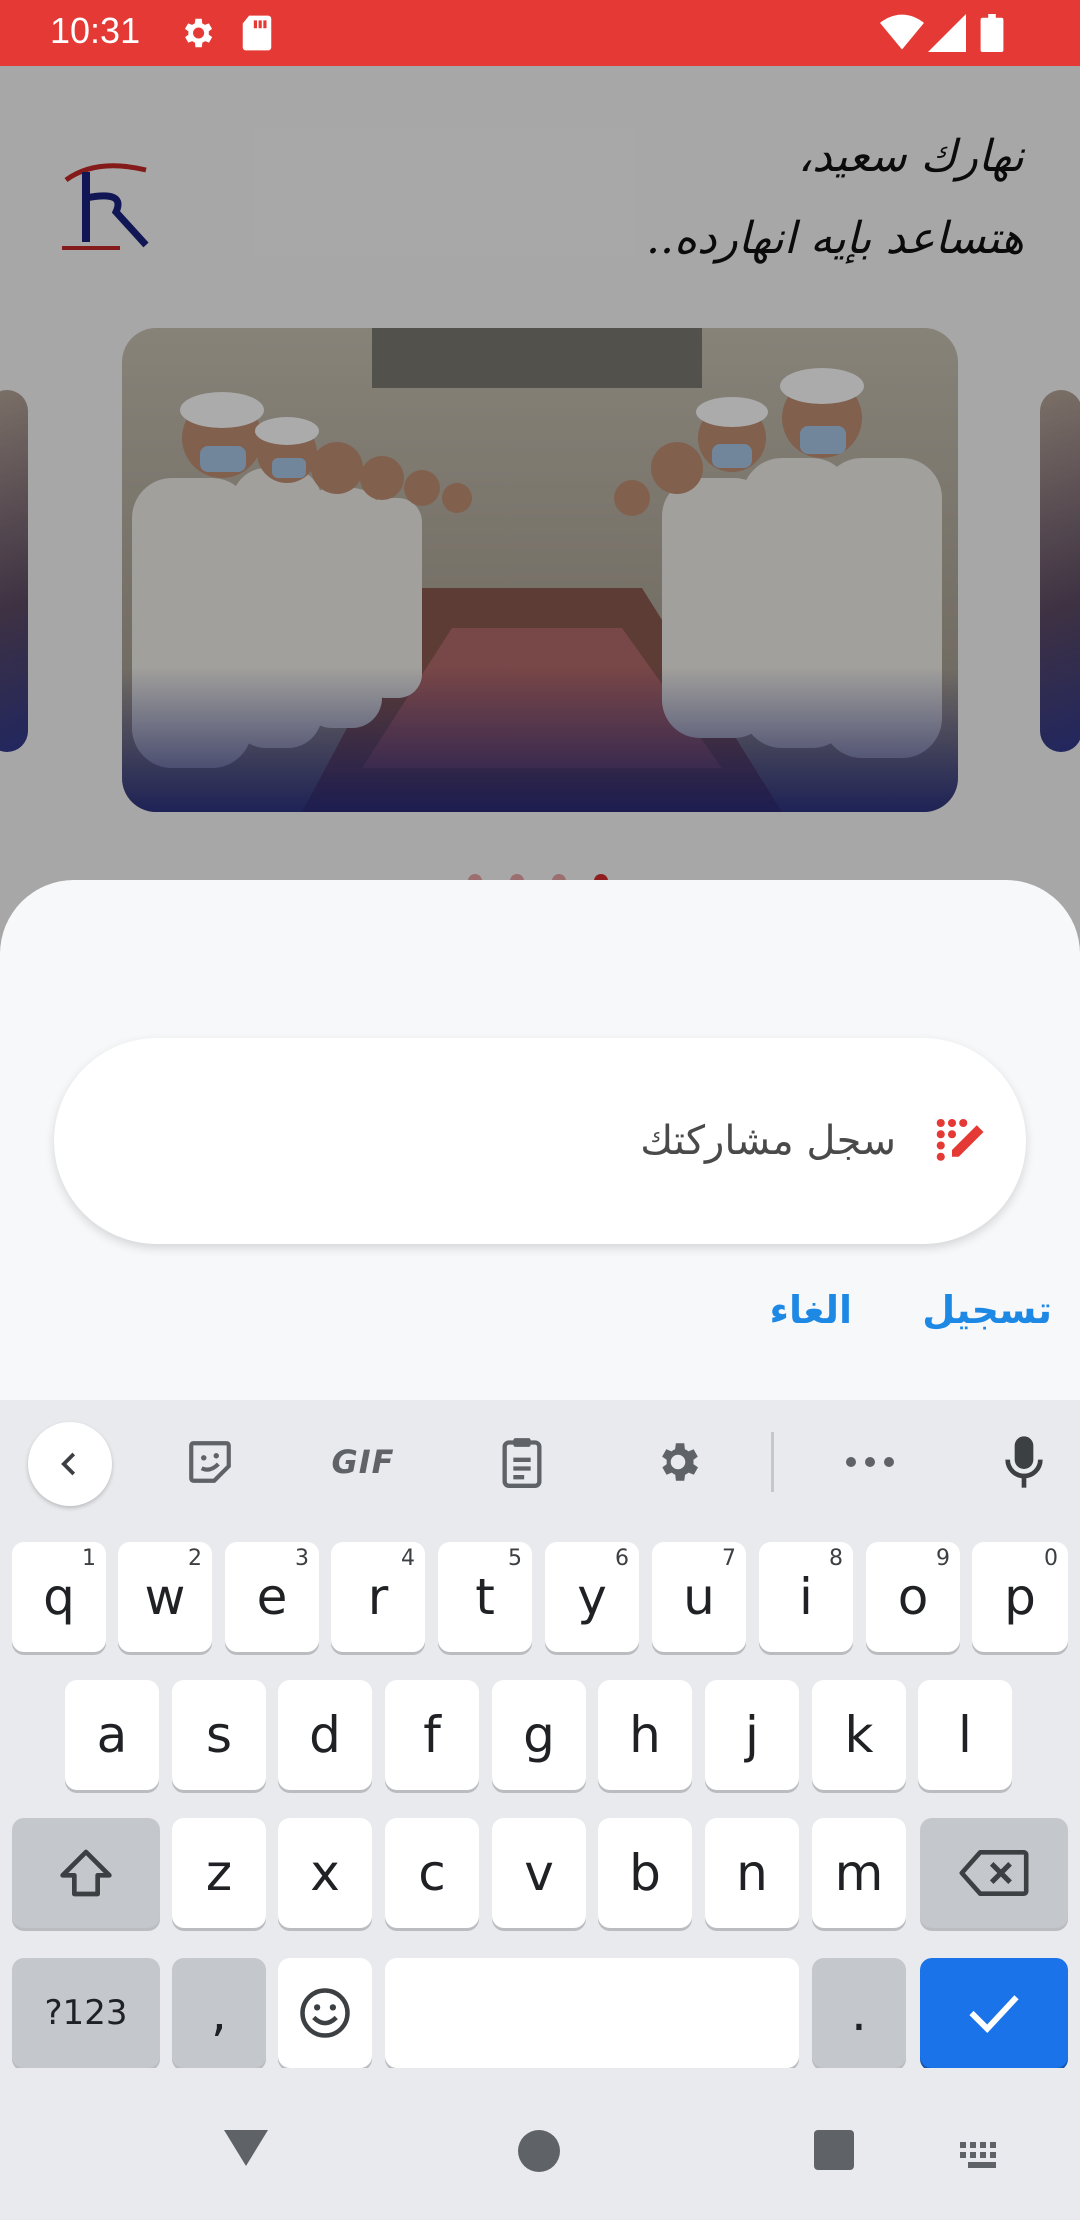 The image size is (1080, 2220). Describe the element at coordinates (325, 1873) in the screenshot. I see `key-x: x` at that location.